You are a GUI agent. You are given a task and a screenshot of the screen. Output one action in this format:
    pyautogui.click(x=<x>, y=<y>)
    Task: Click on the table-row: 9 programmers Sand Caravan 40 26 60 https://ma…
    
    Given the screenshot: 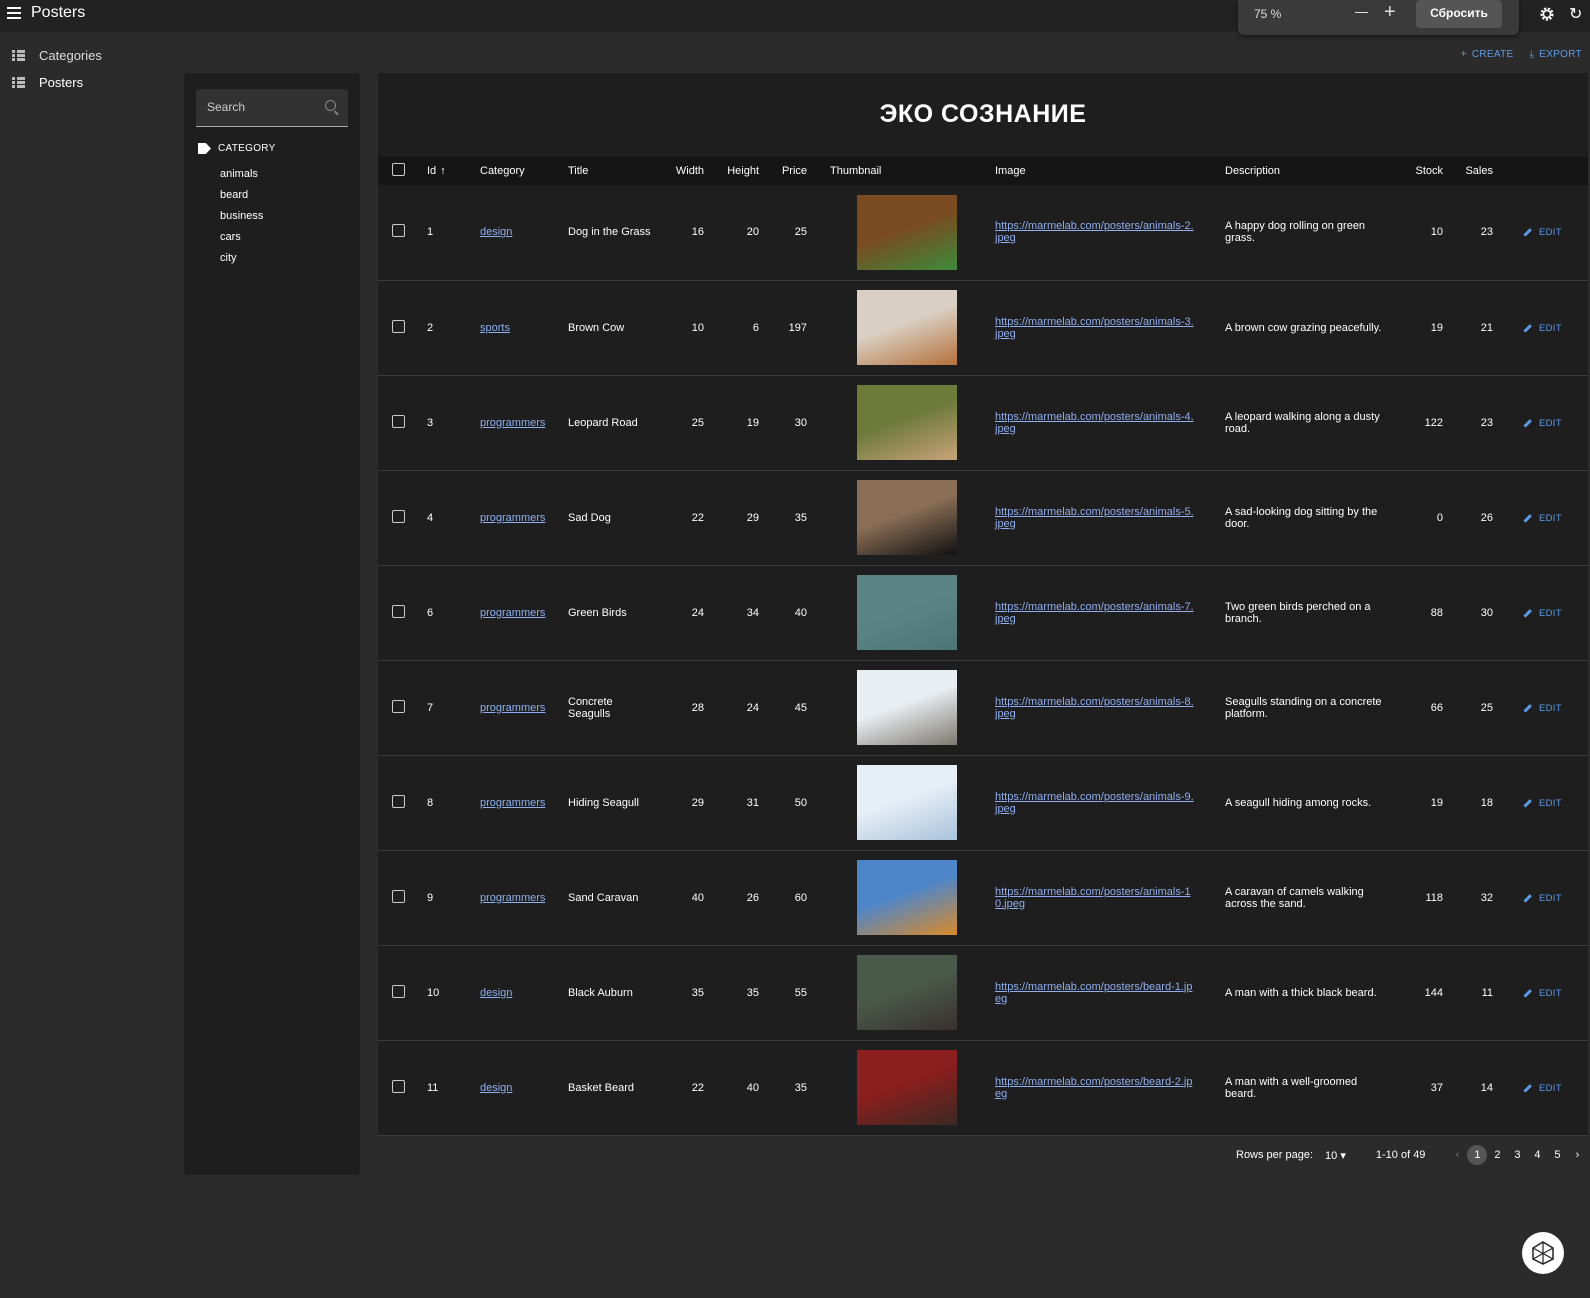 What is the action you would take?
    pyautogui.click(x=983, y=897)
    